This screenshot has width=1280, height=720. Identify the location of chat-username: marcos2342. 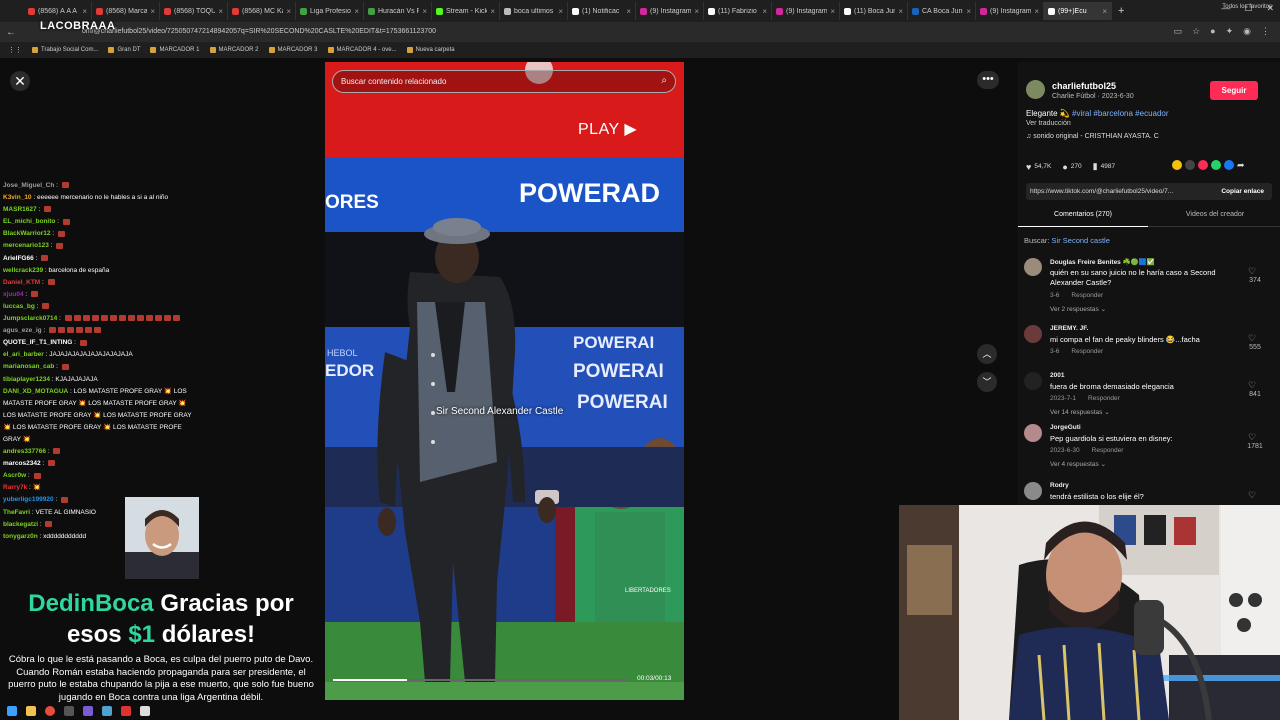
(22, 463).